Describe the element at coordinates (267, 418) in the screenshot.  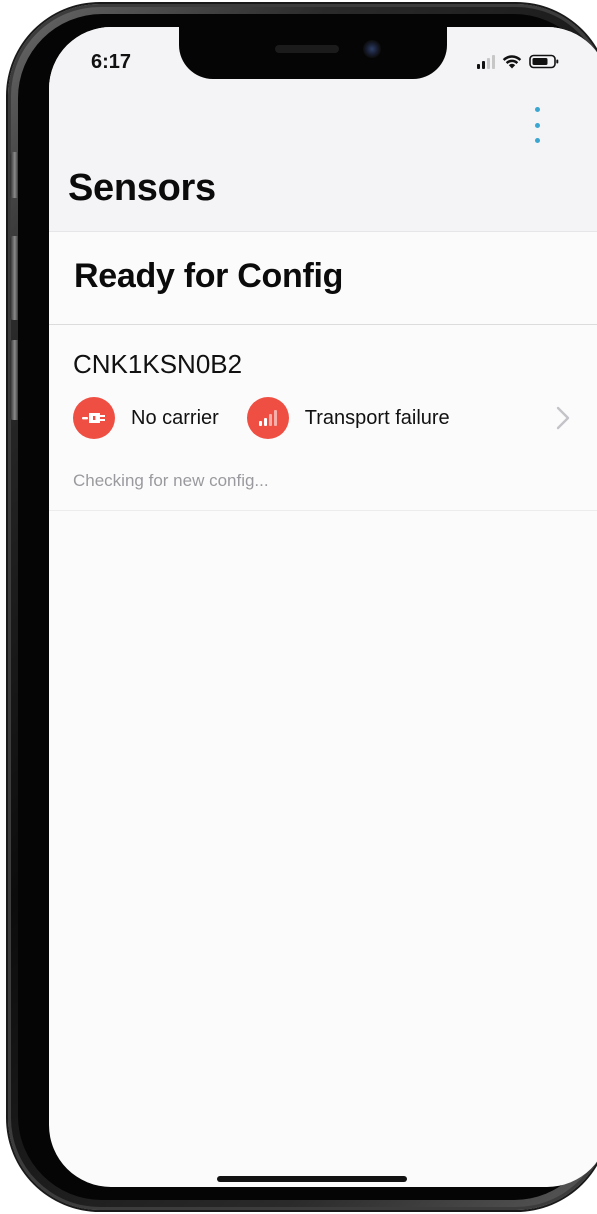
I see `signal-bars-icon` at that location.